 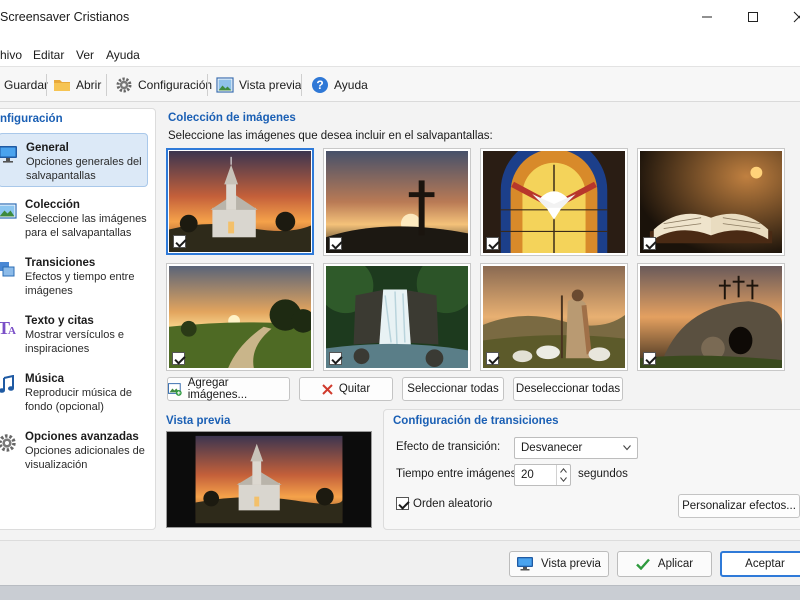 I want to click on close-icon, so click(x=796, y=17).